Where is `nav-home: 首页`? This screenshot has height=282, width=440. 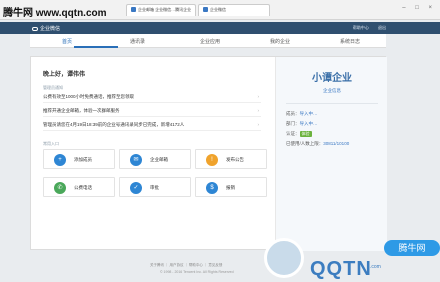 nav-home: 首页 is located at coordinates (67, 41).